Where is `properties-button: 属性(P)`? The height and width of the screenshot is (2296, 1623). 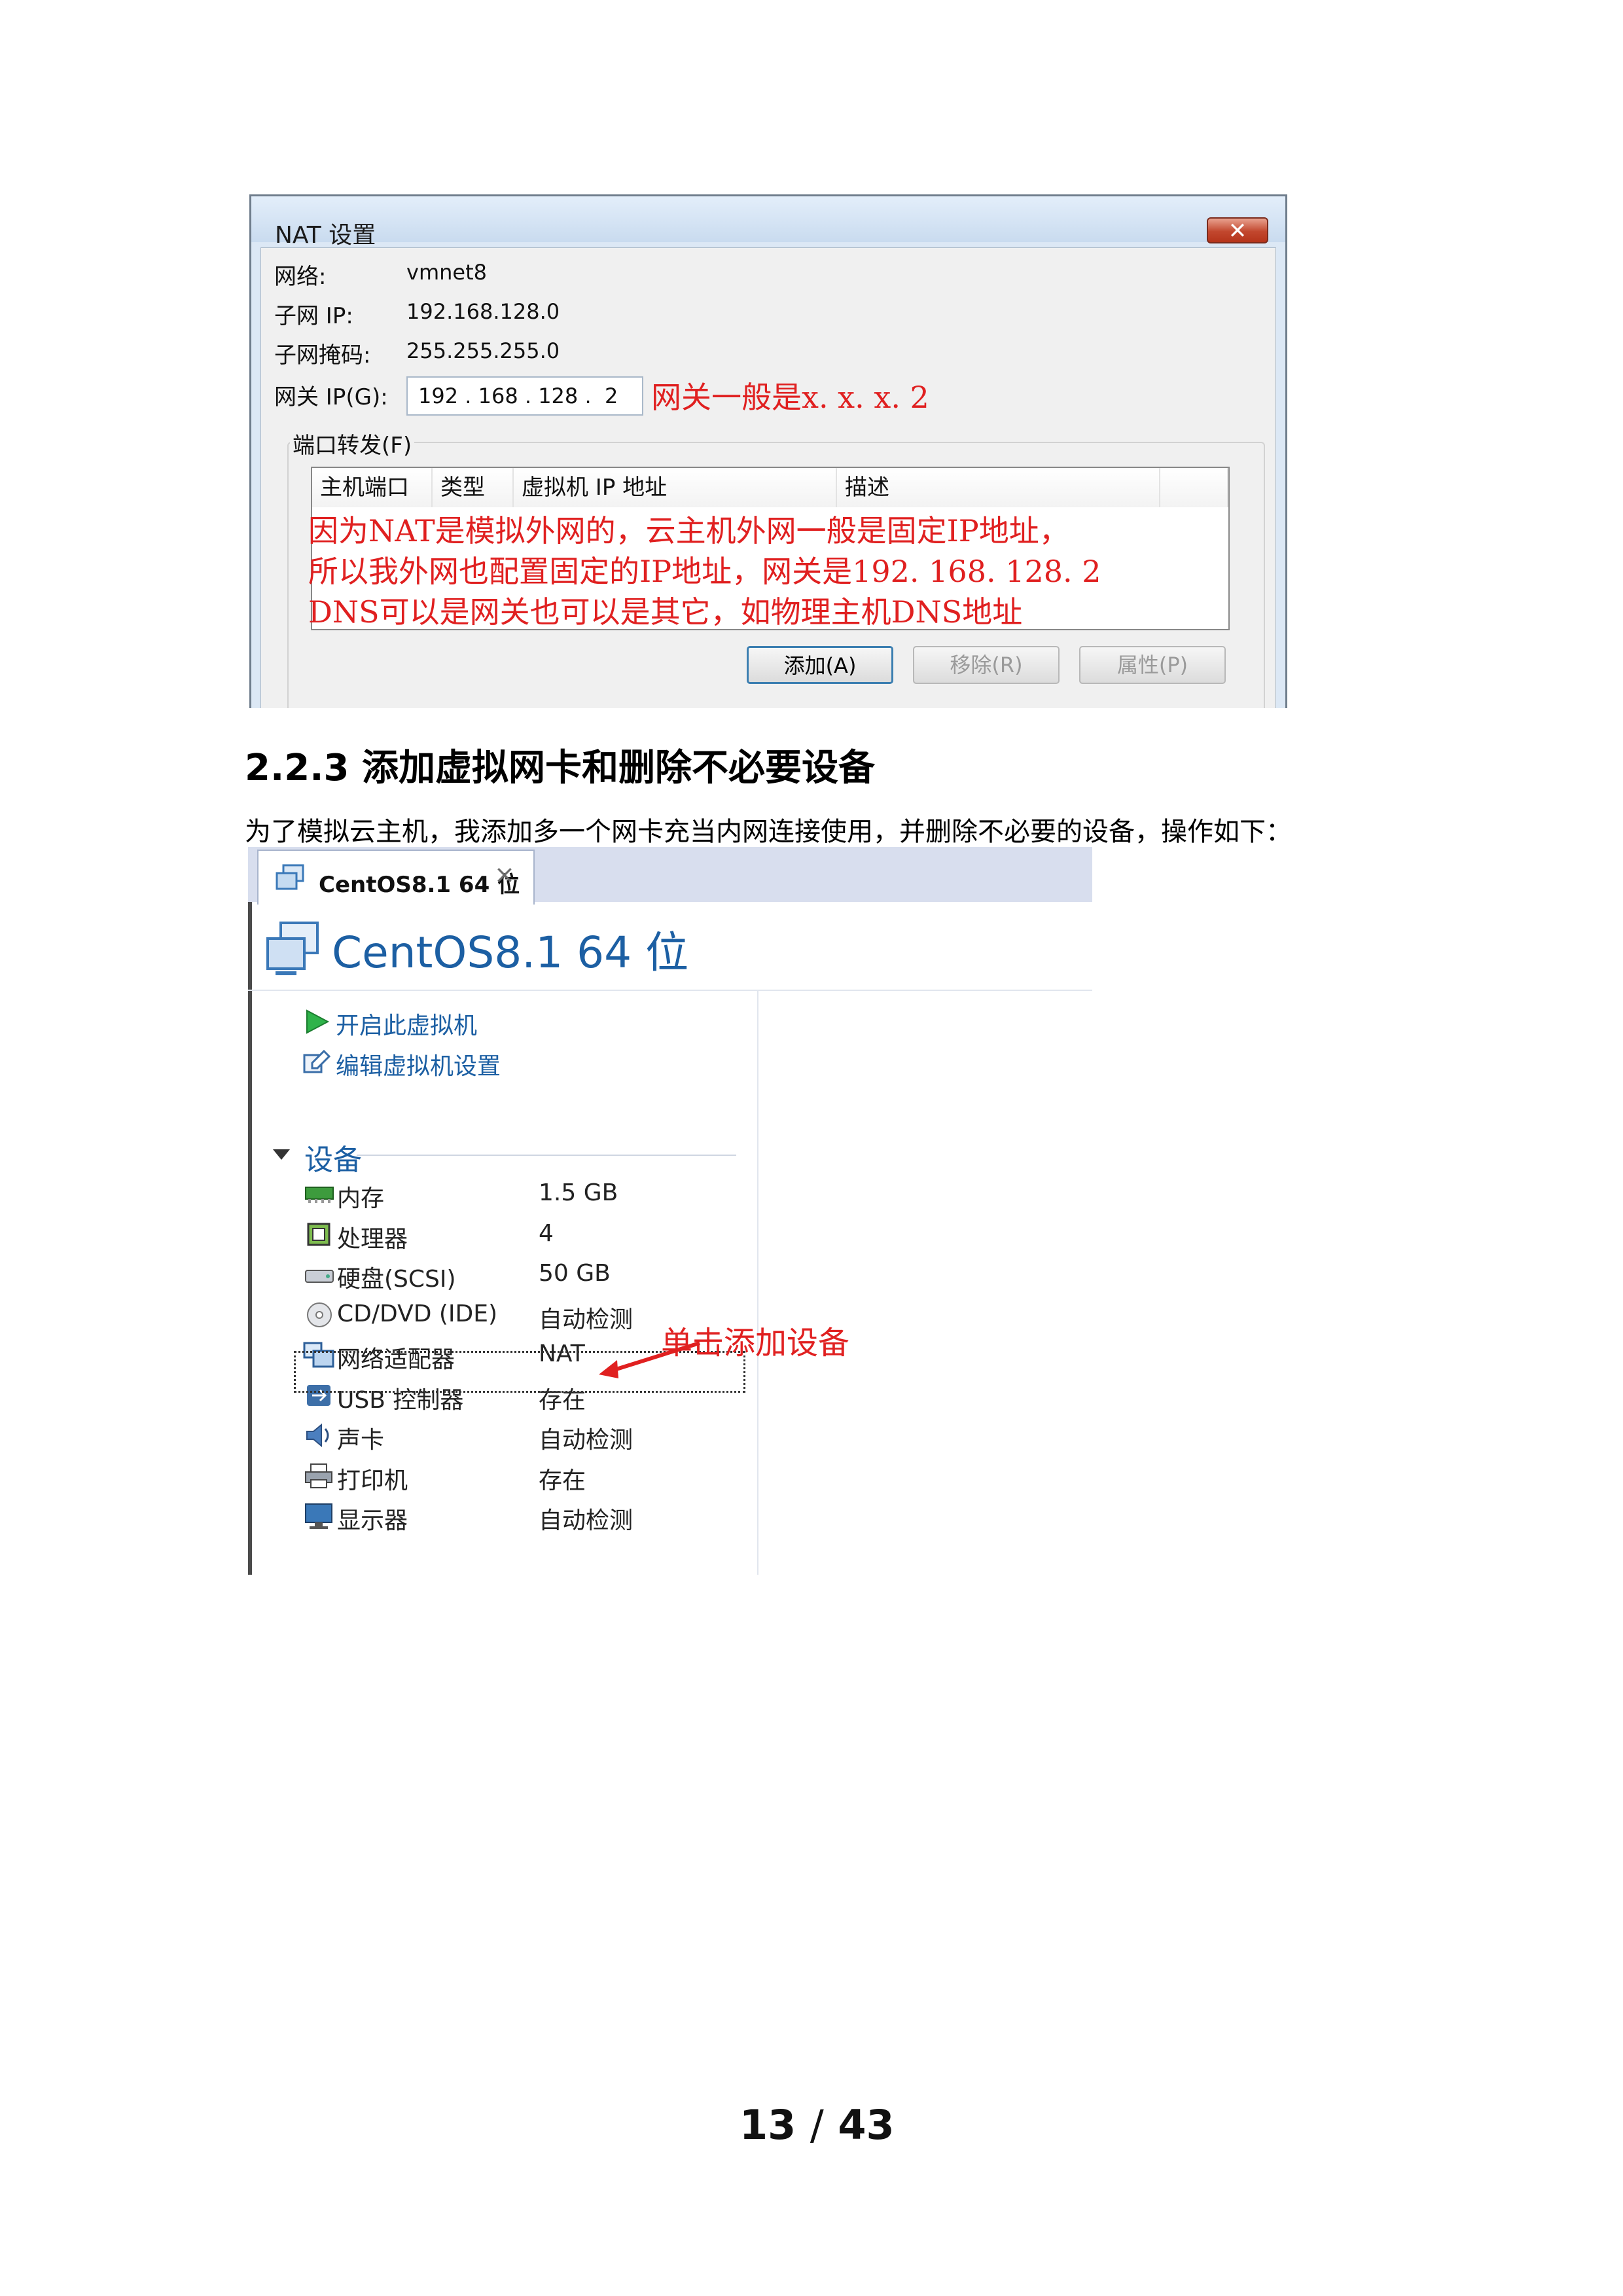 properties-button: 属性(P) is located at coordinates (1152, 665).